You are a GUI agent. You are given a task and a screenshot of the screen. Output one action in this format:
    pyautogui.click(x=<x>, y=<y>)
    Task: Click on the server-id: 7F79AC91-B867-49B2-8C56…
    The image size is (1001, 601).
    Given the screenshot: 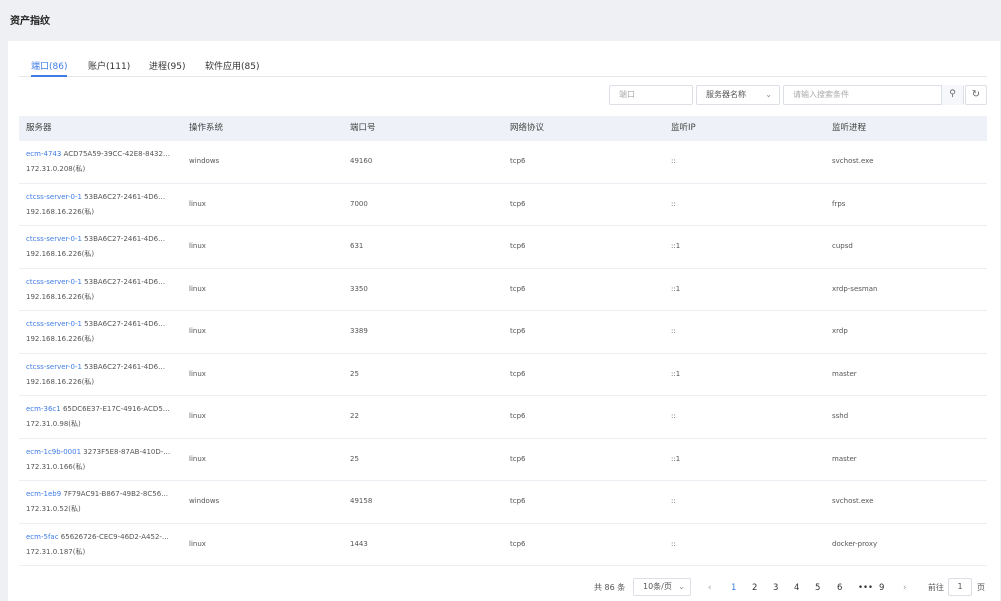 What is the action you would take?
    pyautogui.click(x=116, y=494)
    